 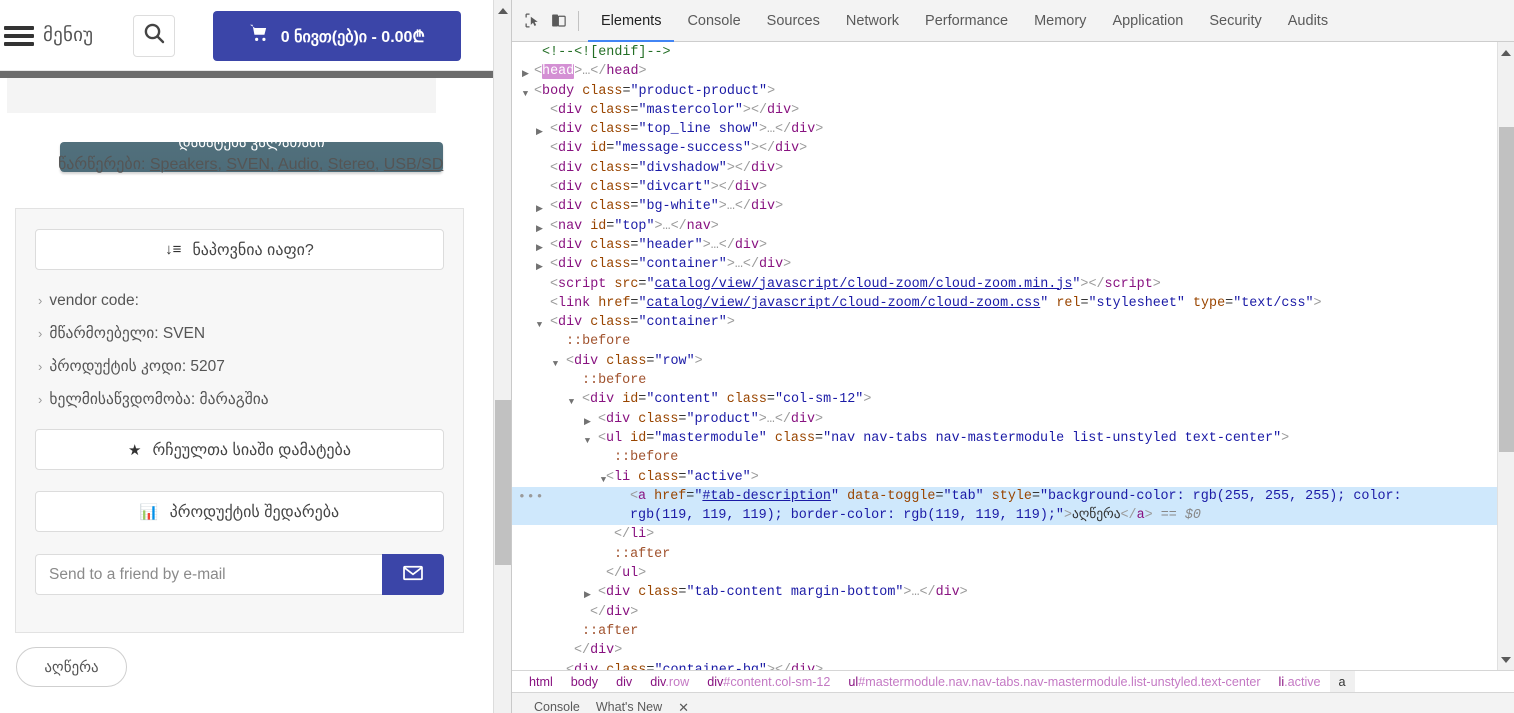 What do you see at coordinates (1005, 264) in the screenshot?
I see `dom-tree-line: <div class="container">…</div>` at bounding box center [1005, 264].